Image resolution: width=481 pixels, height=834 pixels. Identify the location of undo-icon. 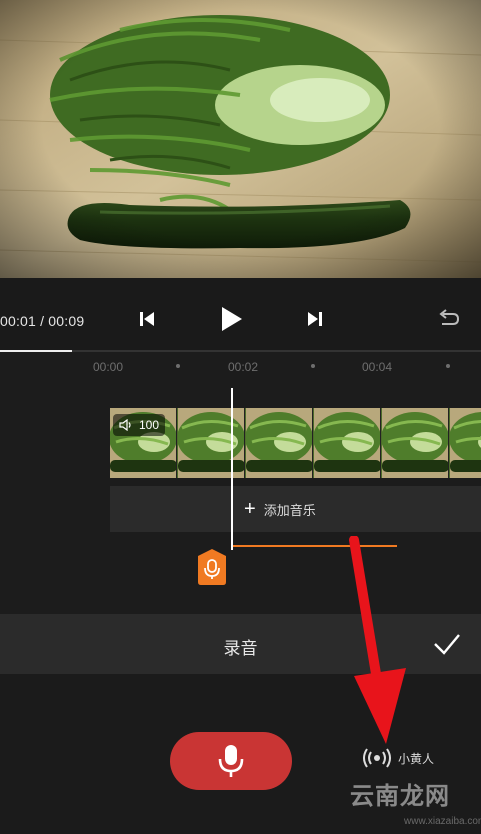
(449, 317).